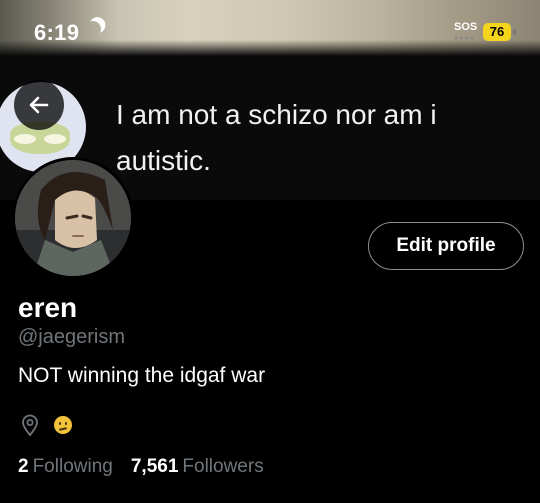 This screenshot has width=540, height=503. Describe the element at coordinates (30, 425) in the screenshot. I see `location-icon` at that location.